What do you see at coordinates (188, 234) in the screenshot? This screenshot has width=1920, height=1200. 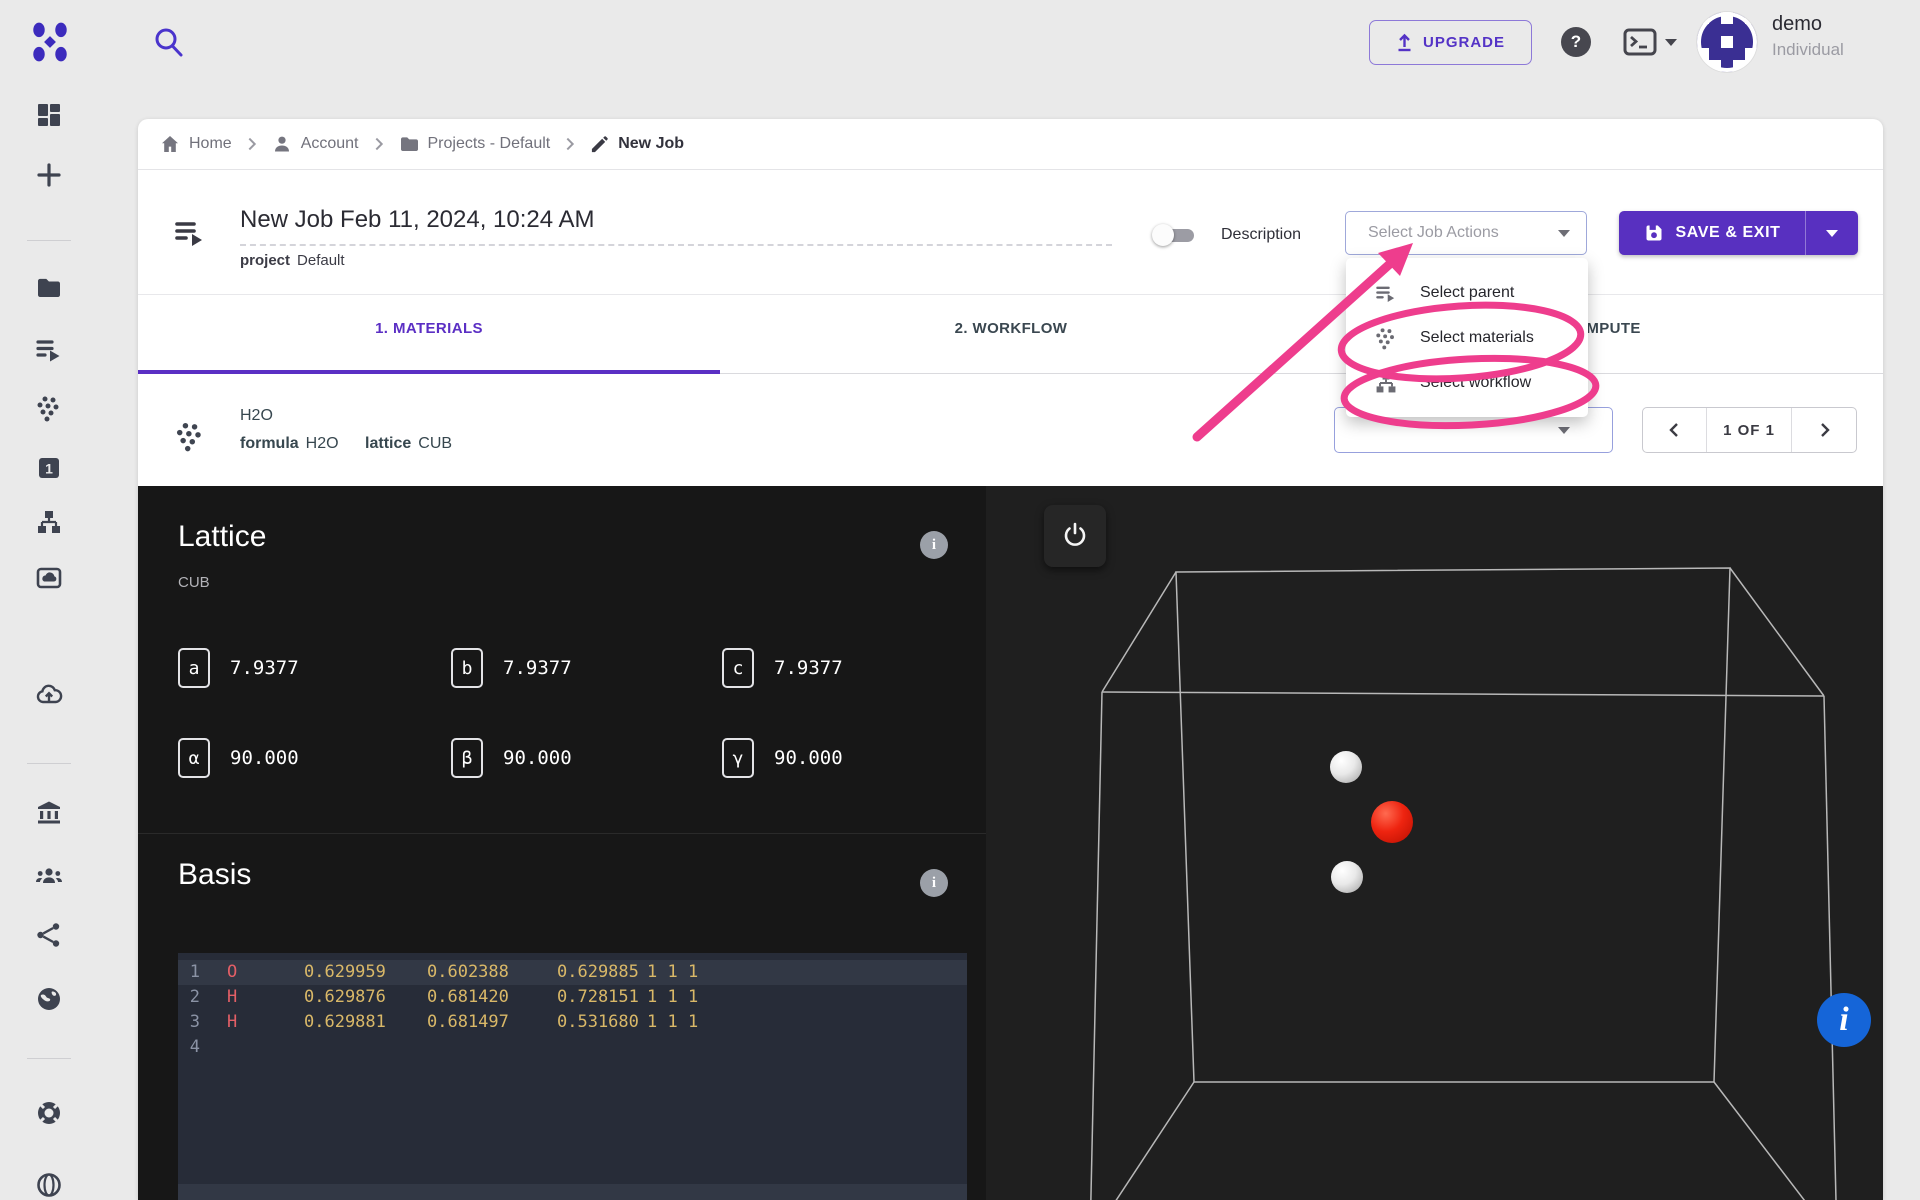 I see `job-list-play-icon` at bounding box center [188, 234].